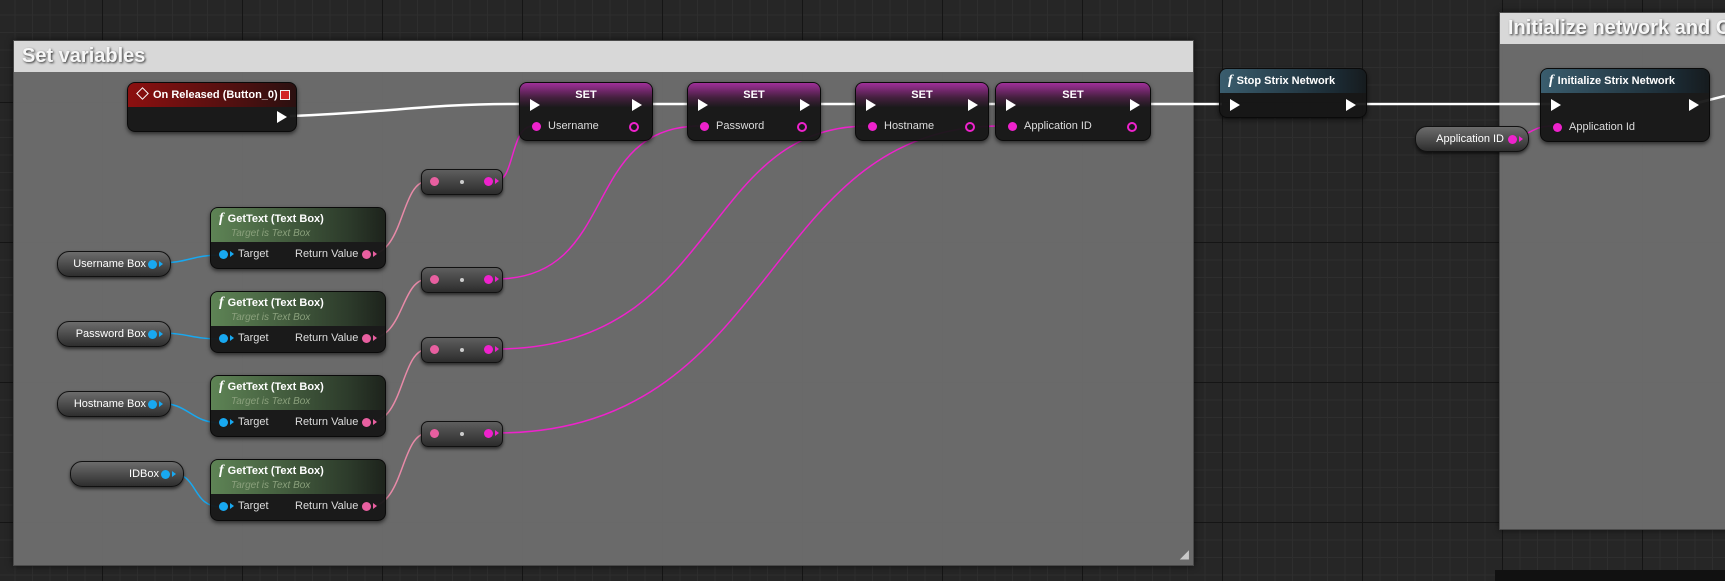  I want to click on node-title: Stop Strix Network, so click(1286, 81).